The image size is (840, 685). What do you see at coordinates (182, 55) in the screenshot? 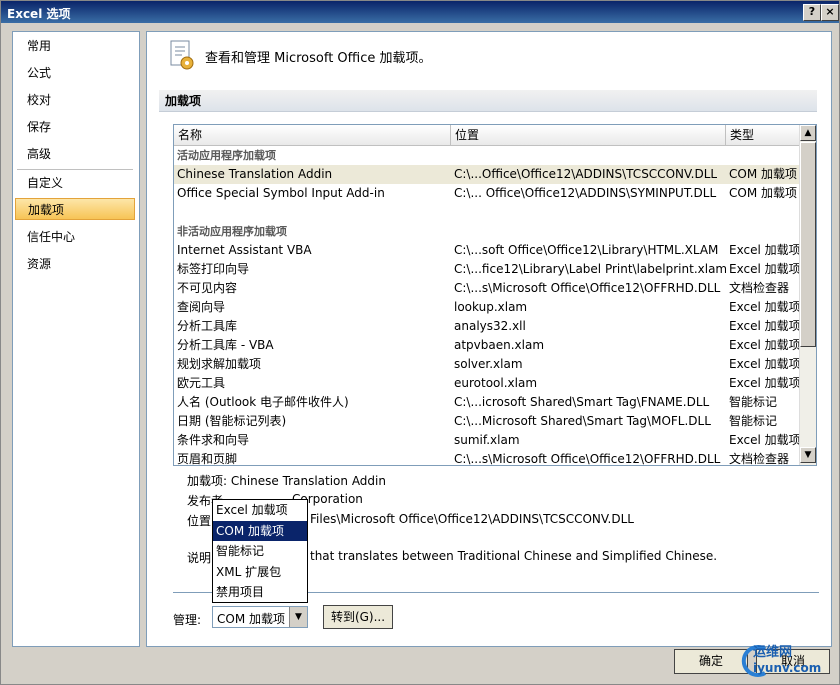
I see `addins-header-icon` at bounding box center [182, 55].